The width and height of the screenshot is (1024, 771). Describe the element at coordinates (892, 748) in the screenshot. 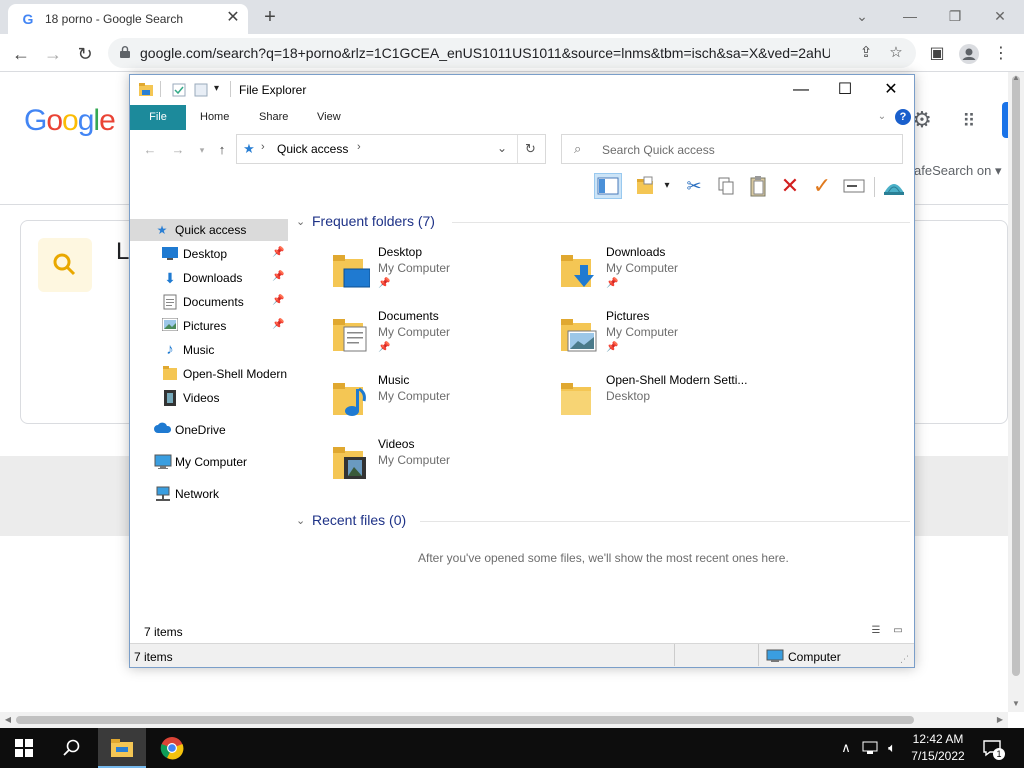

I see `volume-icon: 🔈︎` at that location.